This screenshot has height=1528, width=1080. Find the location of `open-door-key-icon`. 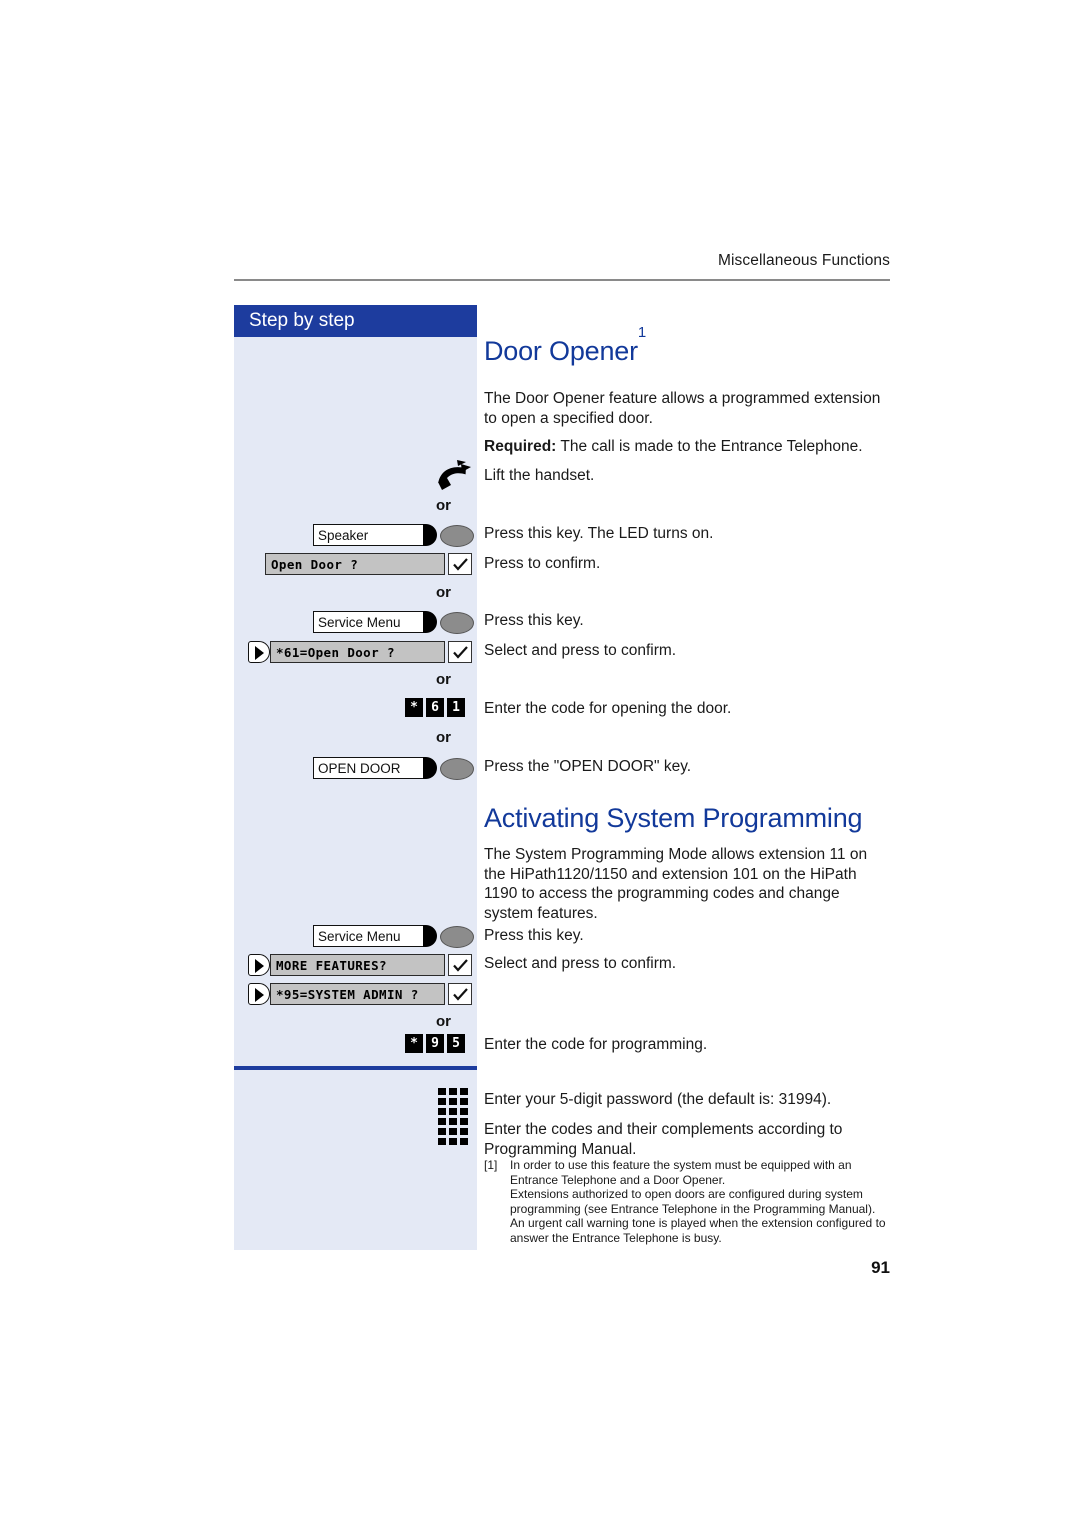

open-door-key-icon is located at coordinates (457, 769).